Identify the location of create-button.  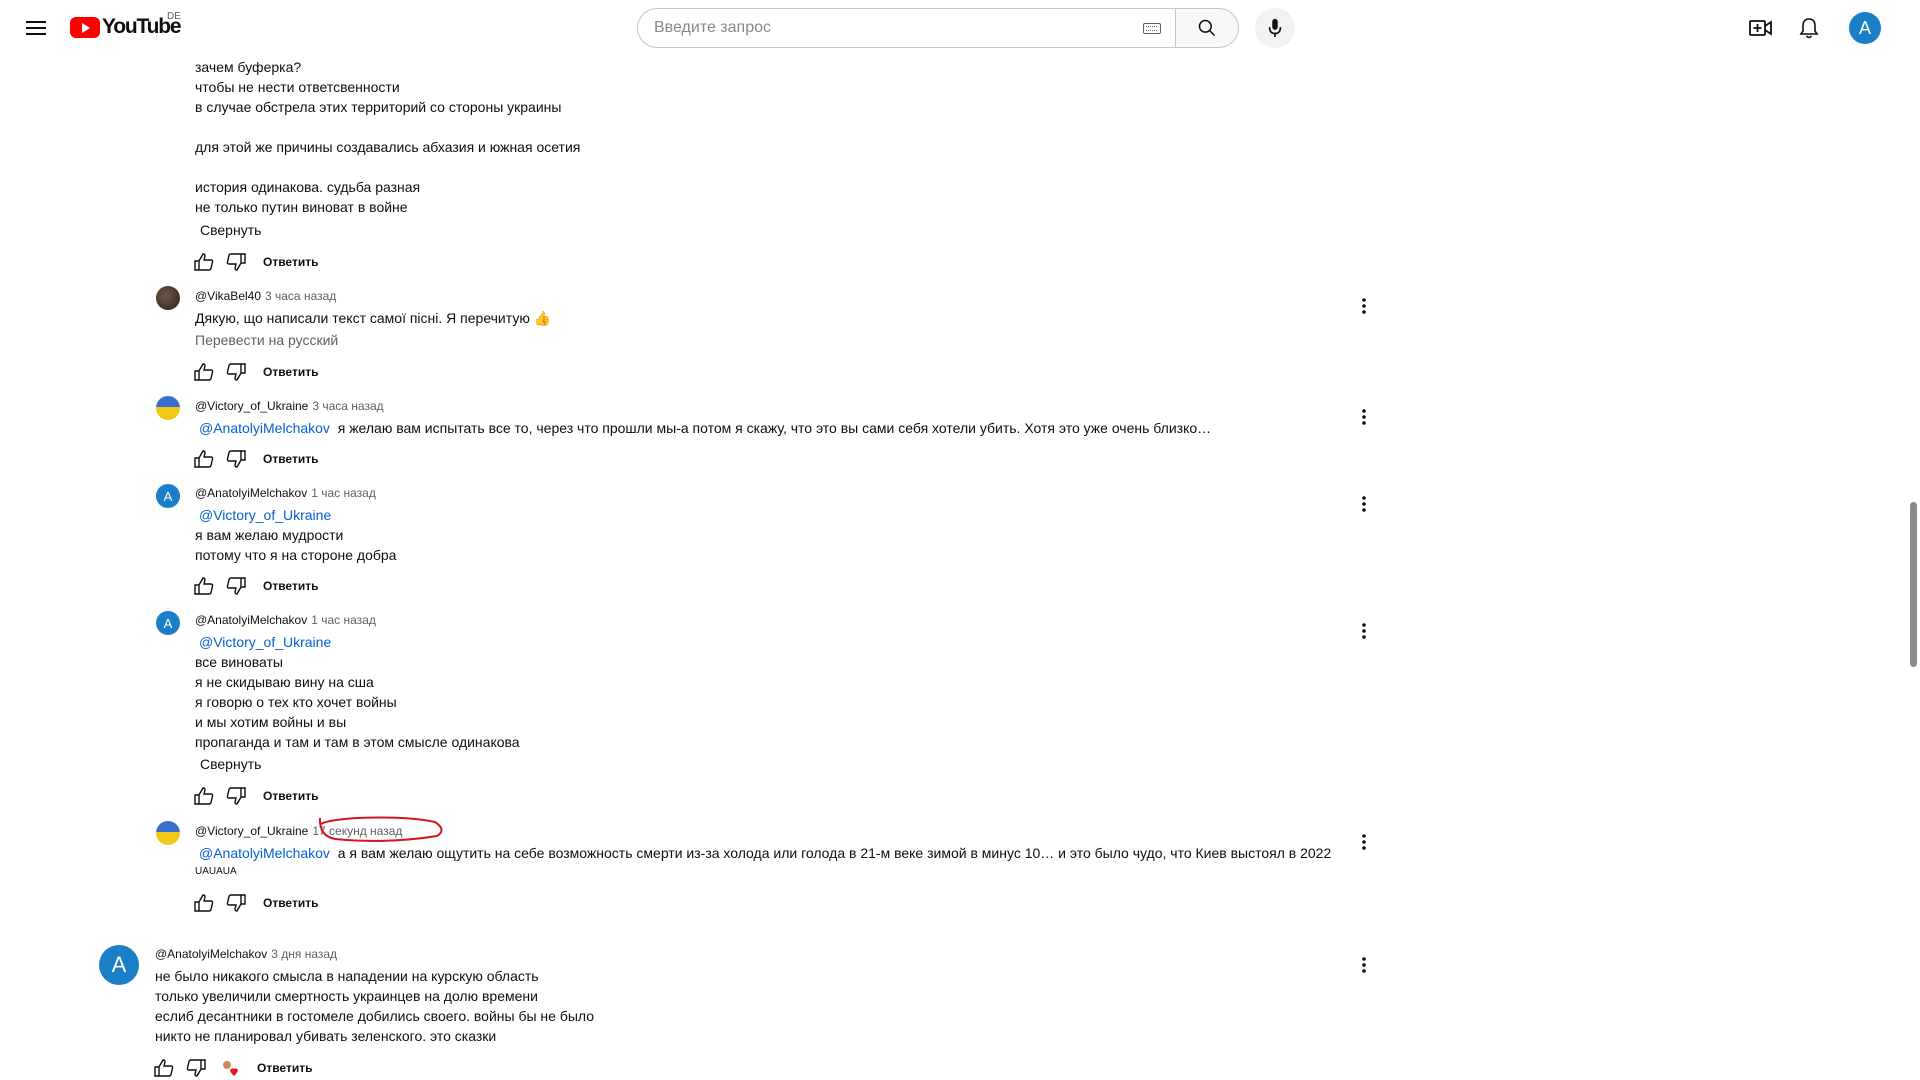
(1761, 28).